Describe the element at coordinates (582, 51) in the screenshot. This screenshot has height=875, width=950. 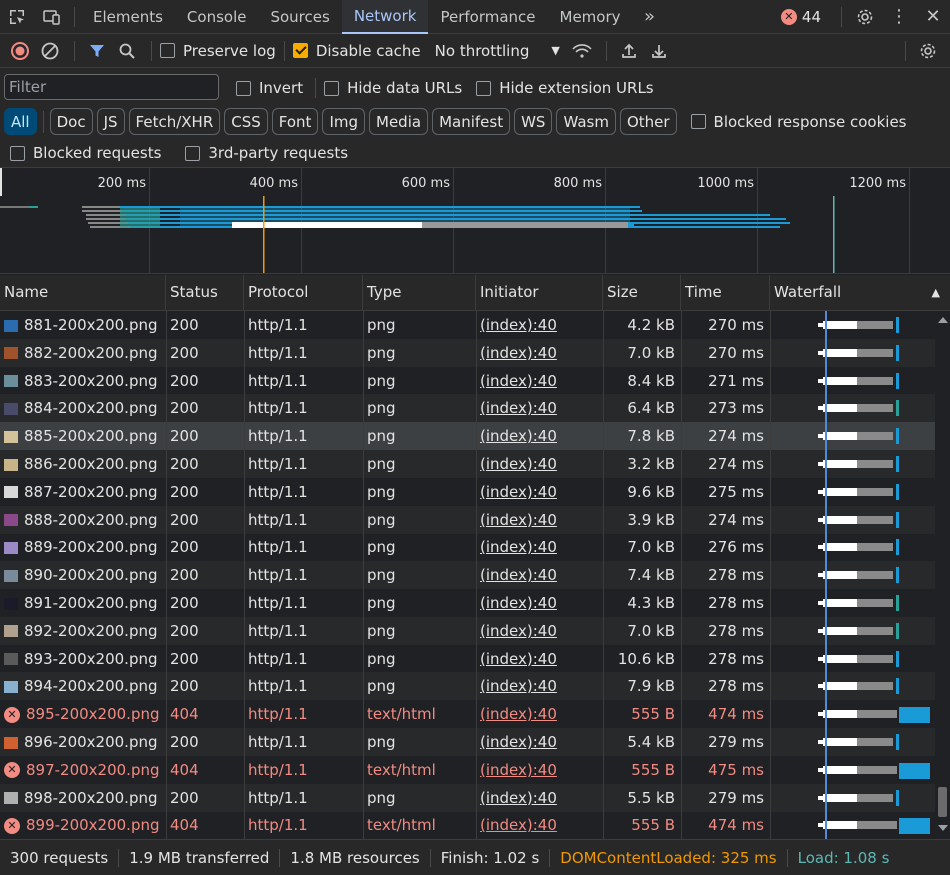
I see `network-conditions-icon` at that location.